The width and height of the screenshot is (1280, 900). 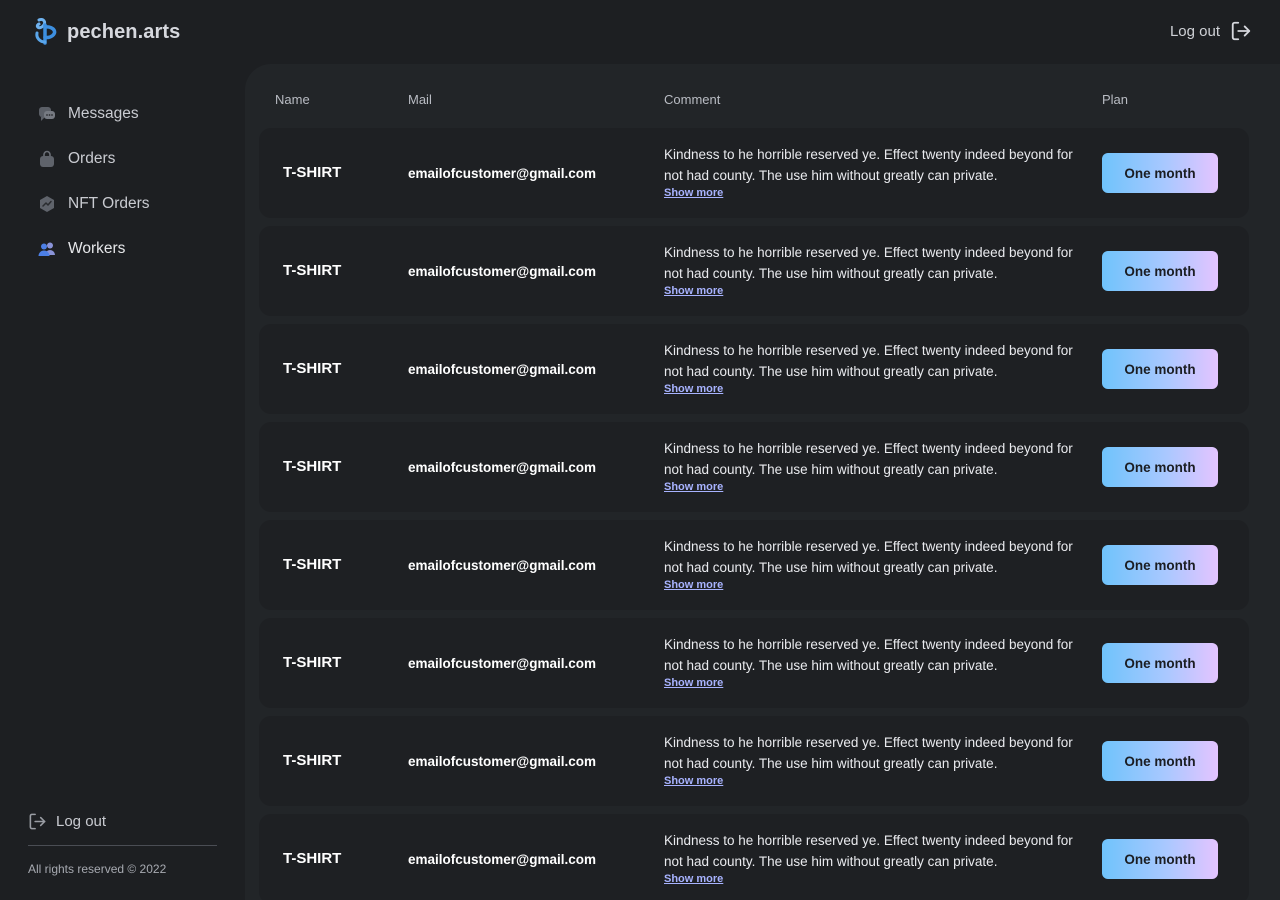 What do you see at coordinates (46, 249) in the screenshot?
I see `users-icon` at bounding box center [46, 249].